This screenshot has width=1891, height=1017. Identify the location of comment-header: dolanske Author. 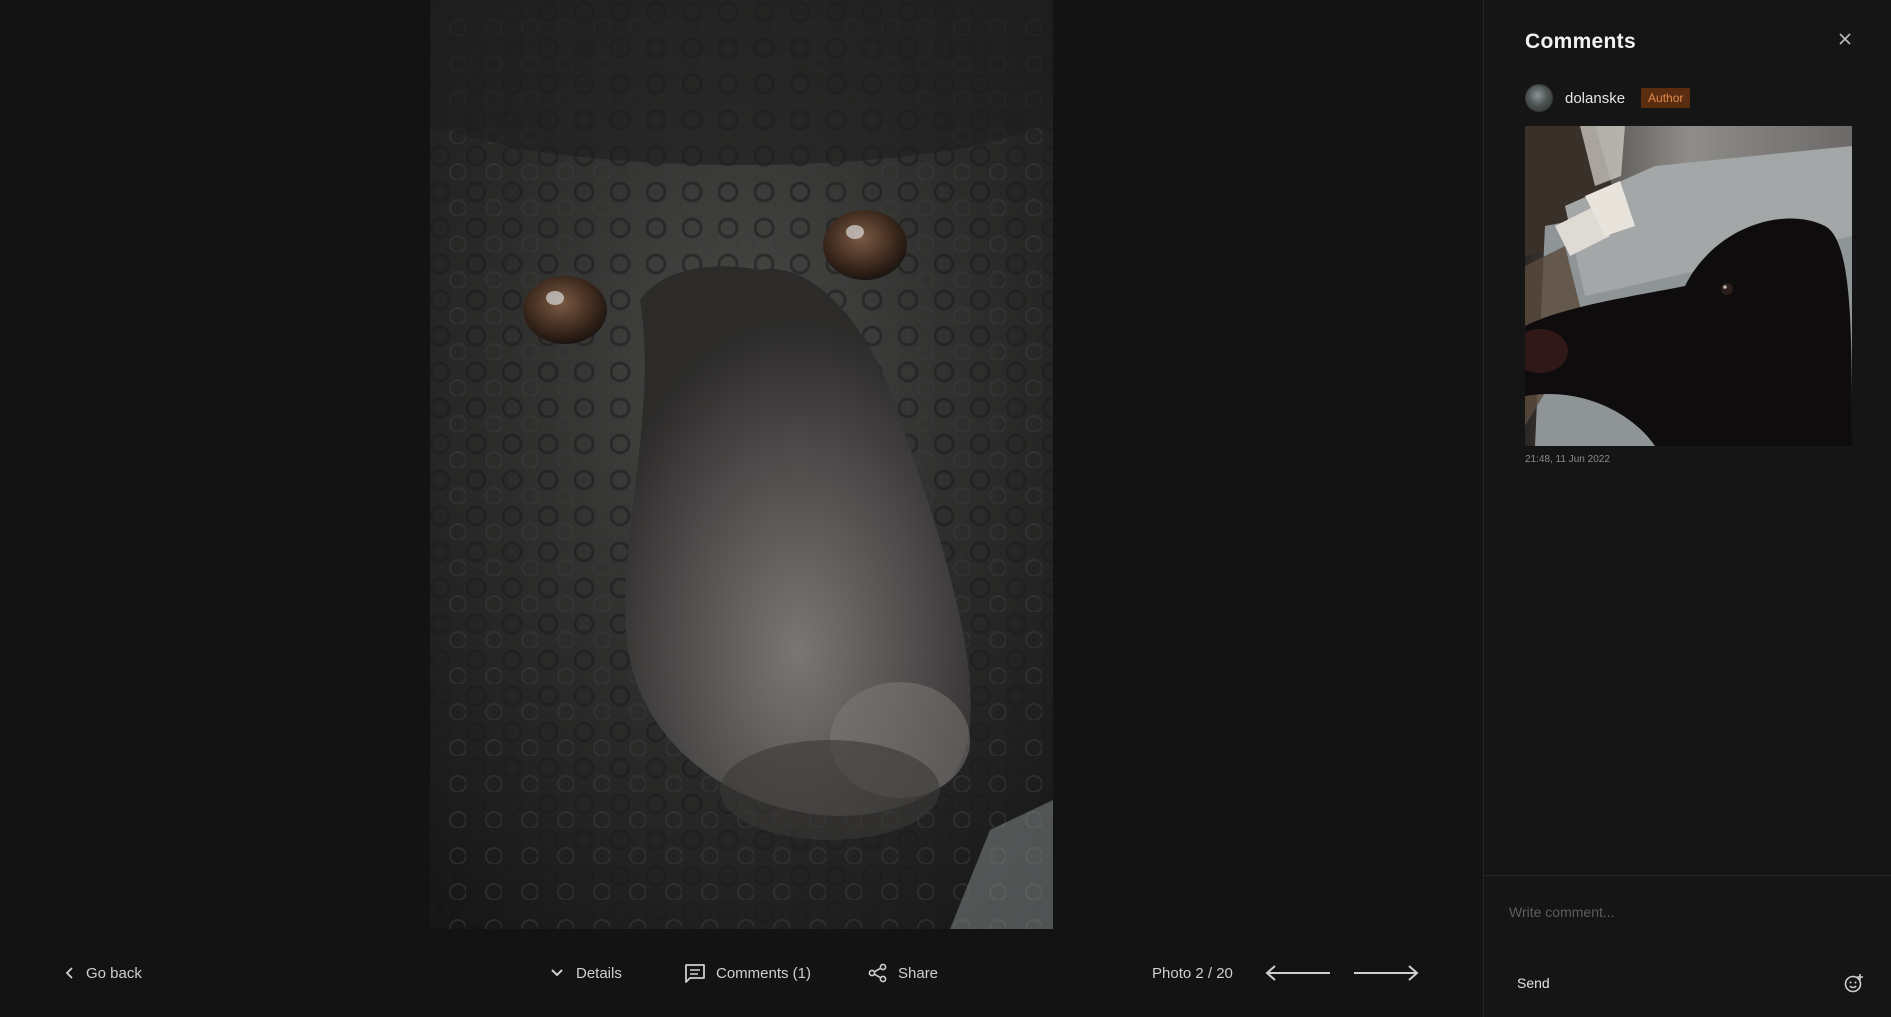
(1688, 98).